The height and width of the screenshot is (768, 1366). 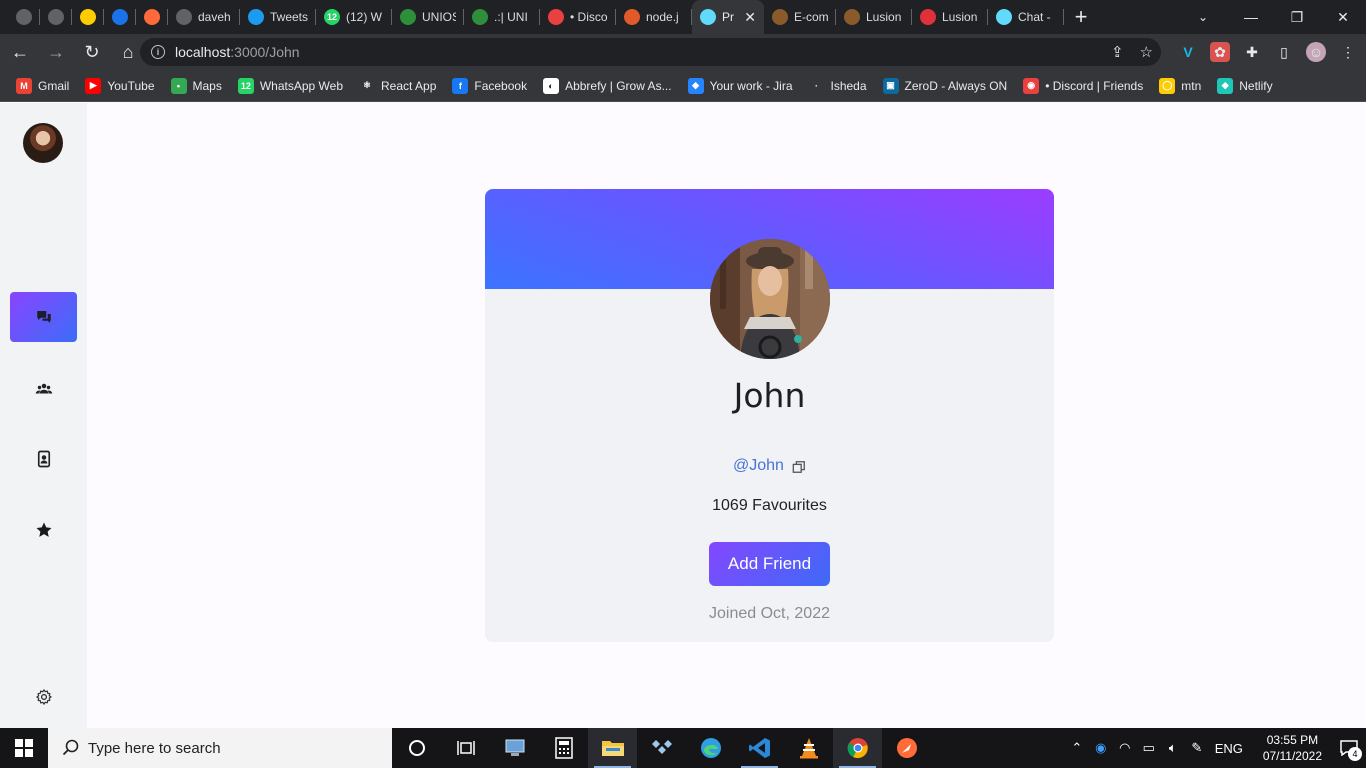 What do you see at coordinates (428, 17) in the screenshot?
I see `browser-tab: UNIOS` at bounding box center [428, 17].